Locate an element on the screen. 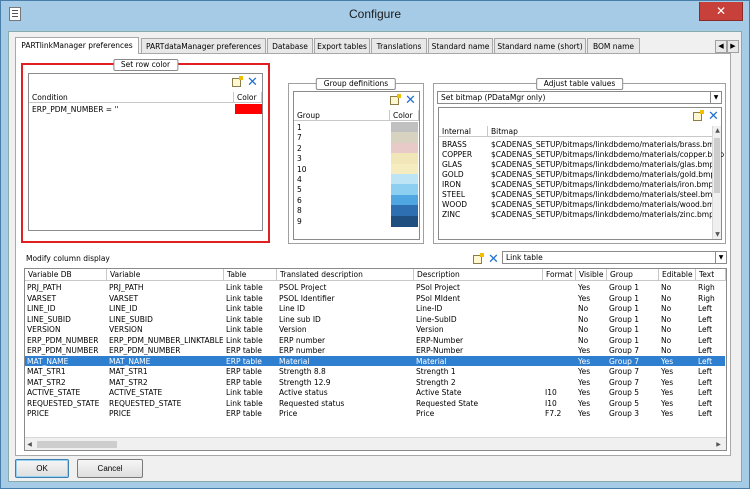  column-header: Variable is located at coordinates (165, 275).